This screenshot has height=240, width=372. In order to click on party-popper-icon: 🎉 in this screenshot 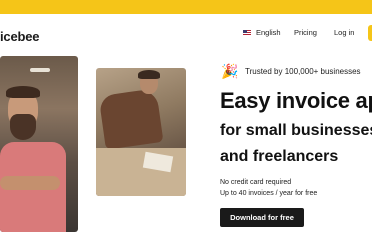, I will do `click(230, 71)`.